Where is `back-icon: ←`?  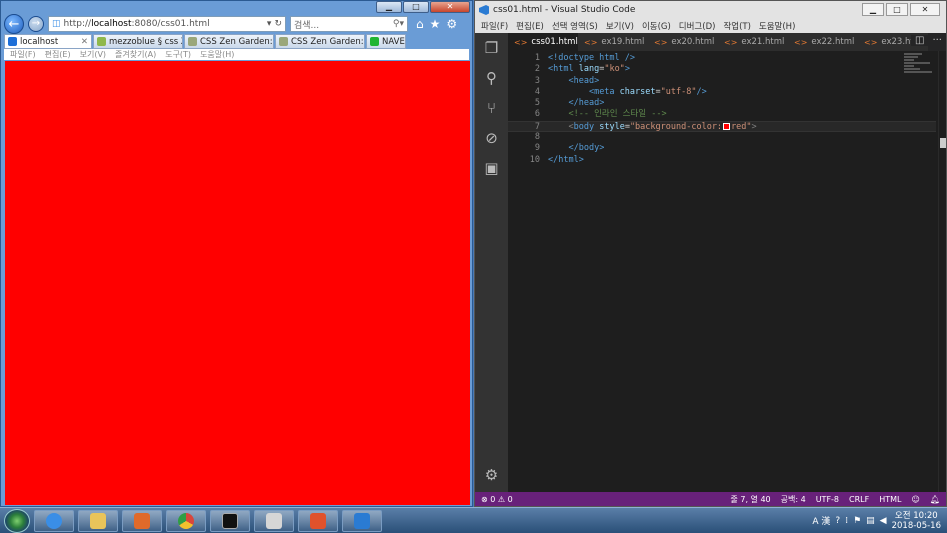
back-icon: ← is located at coordinates (14, 24).